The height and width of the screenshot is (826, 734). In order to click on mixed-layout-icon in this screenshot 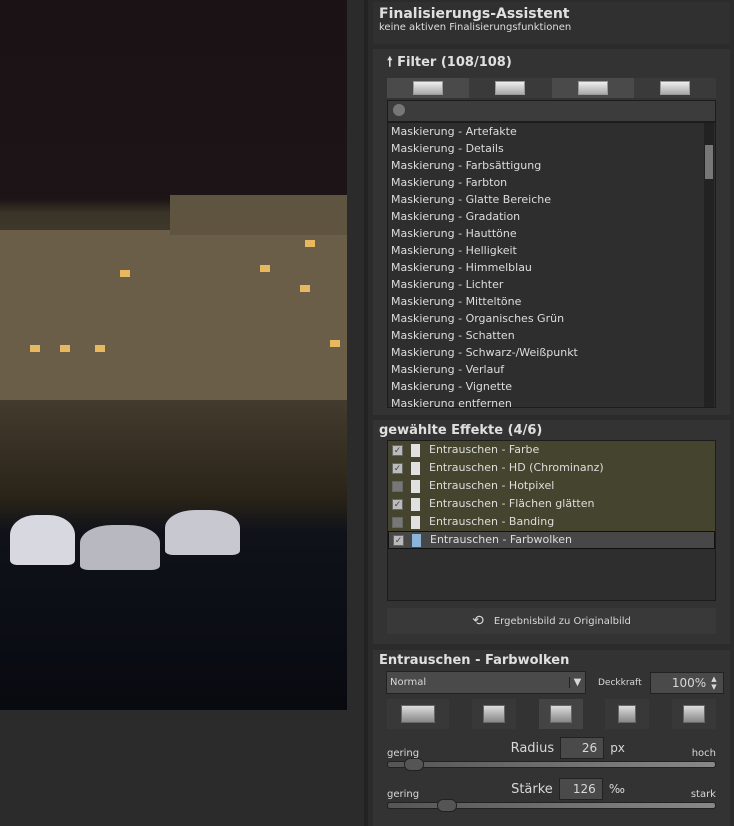, I will do `click(592, 88)`.